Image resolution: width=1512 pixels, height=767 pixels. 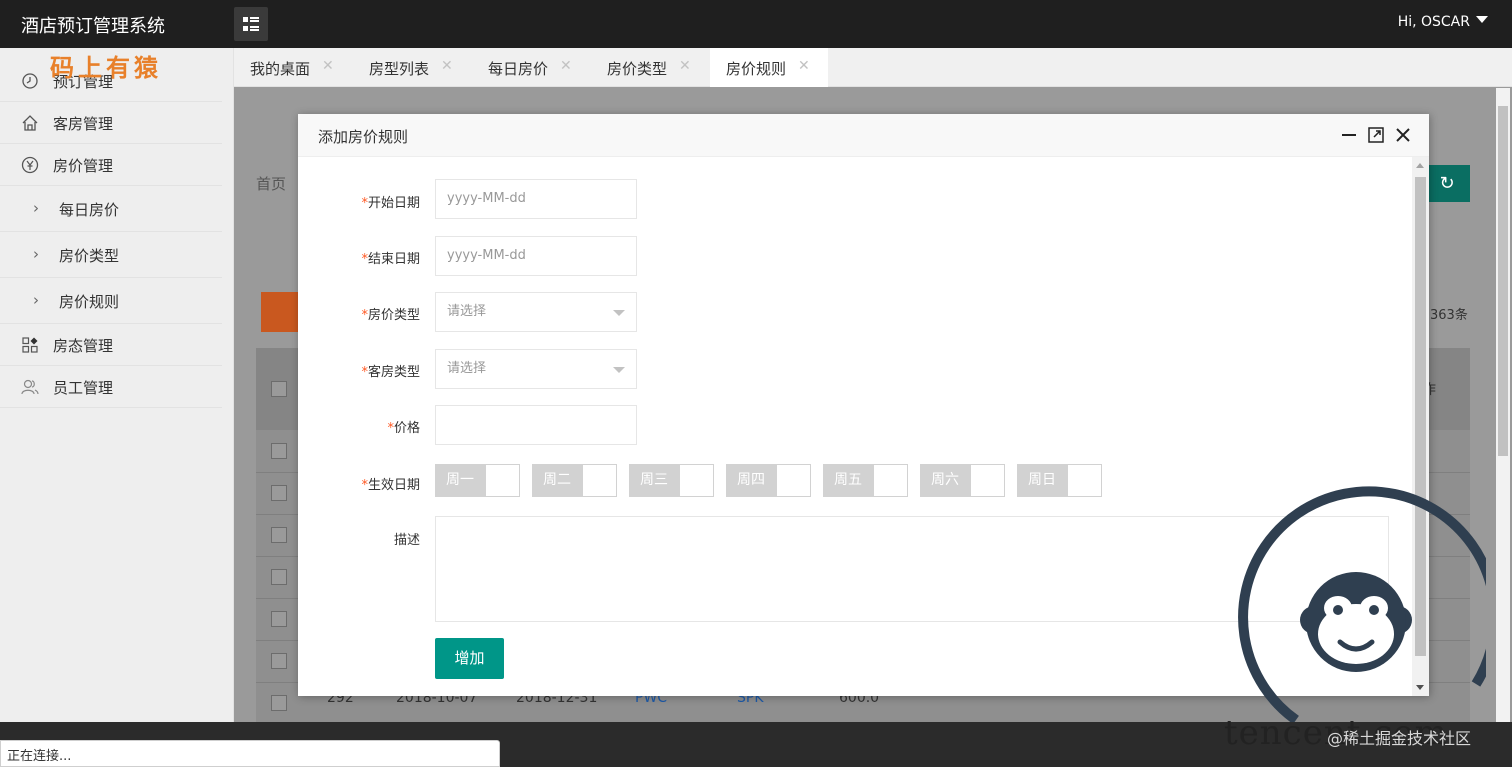 What do you see at coordinates (637, 69) in the screenshot?
I see `tab-label: 房价类型` at bounding box center [637, 69].